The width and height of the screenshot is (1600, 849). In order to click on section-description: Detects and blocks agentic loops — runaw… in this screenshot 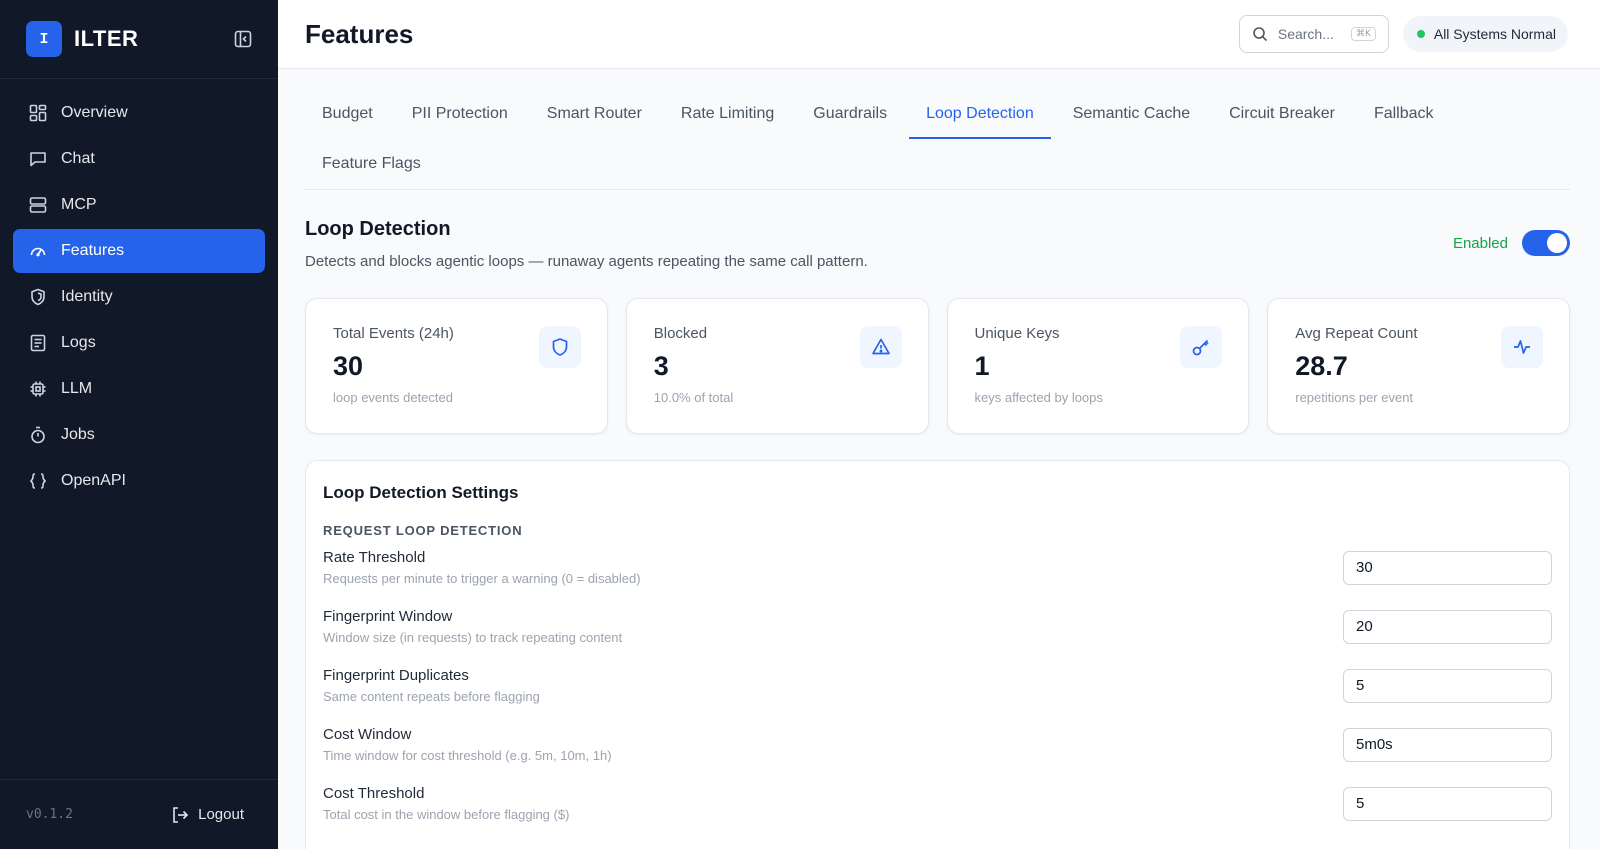, I will do `click(586, 261)`.